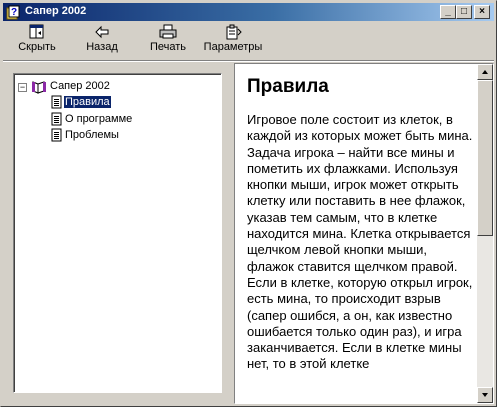 The width and height of the screenshot is (497, 407). I want to click on book-icon, so click(39, 87).